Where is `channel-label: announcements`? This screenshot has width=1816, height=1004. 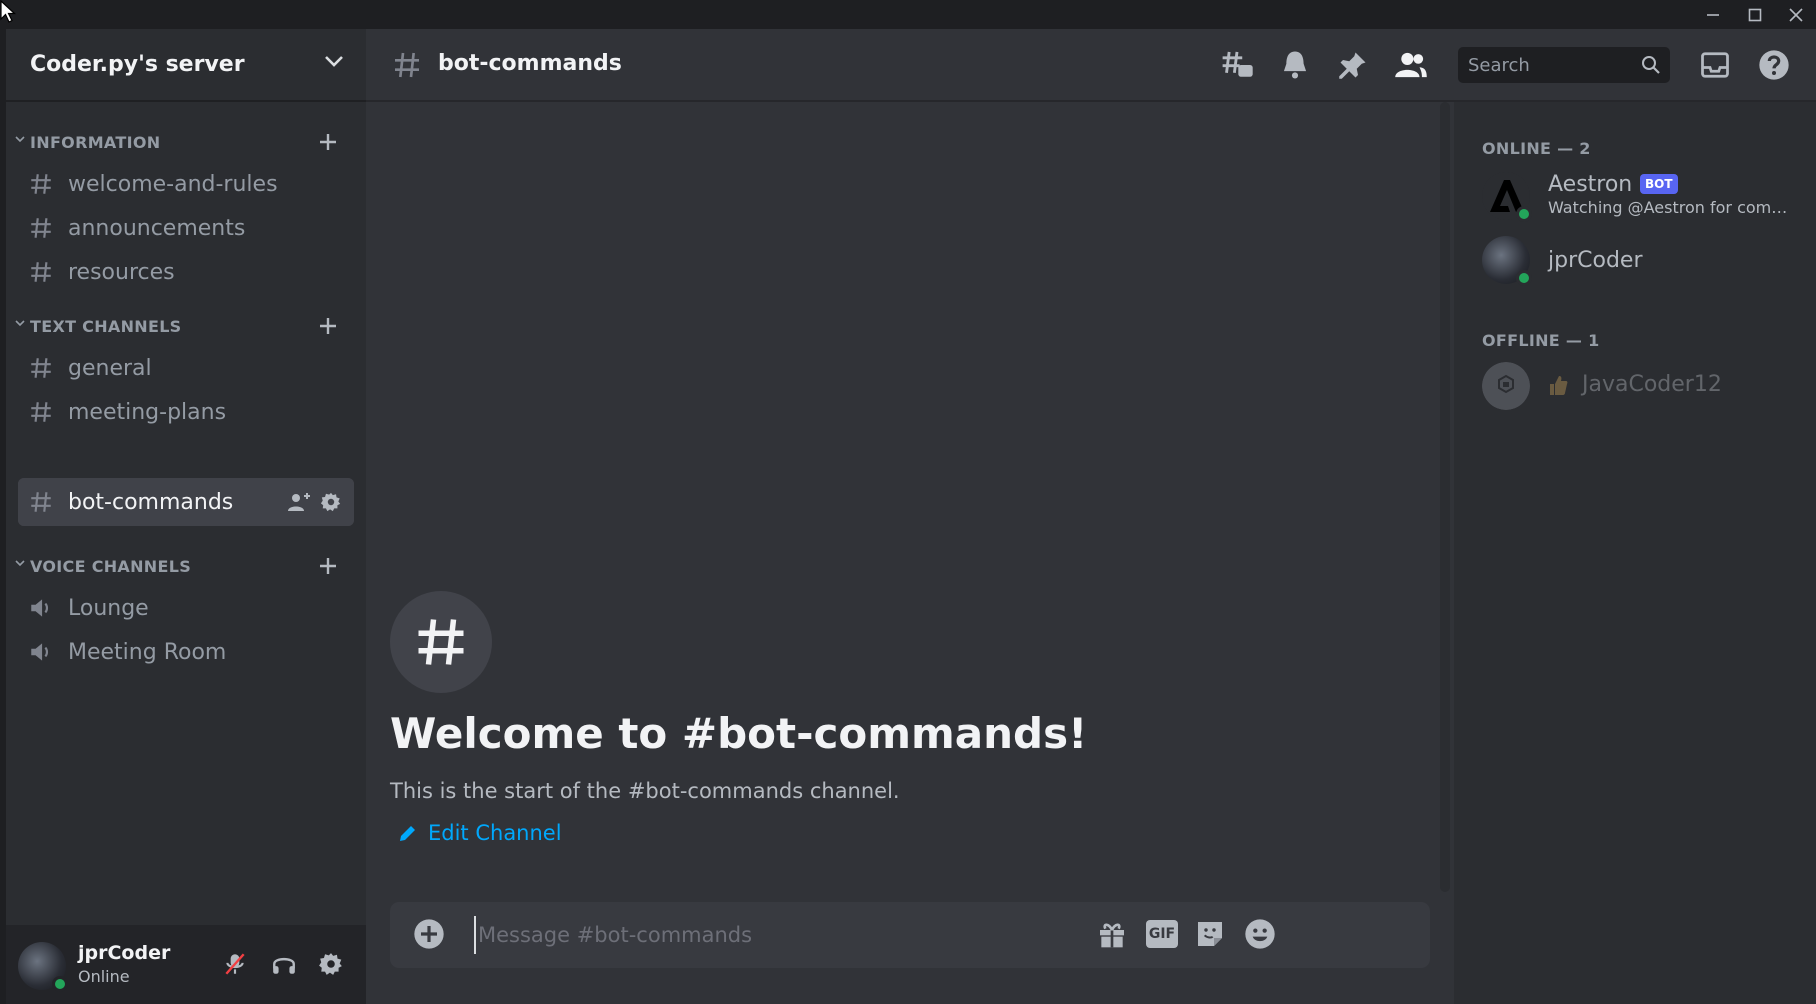 channel-label: announcements is located at coordinates (157, 228).